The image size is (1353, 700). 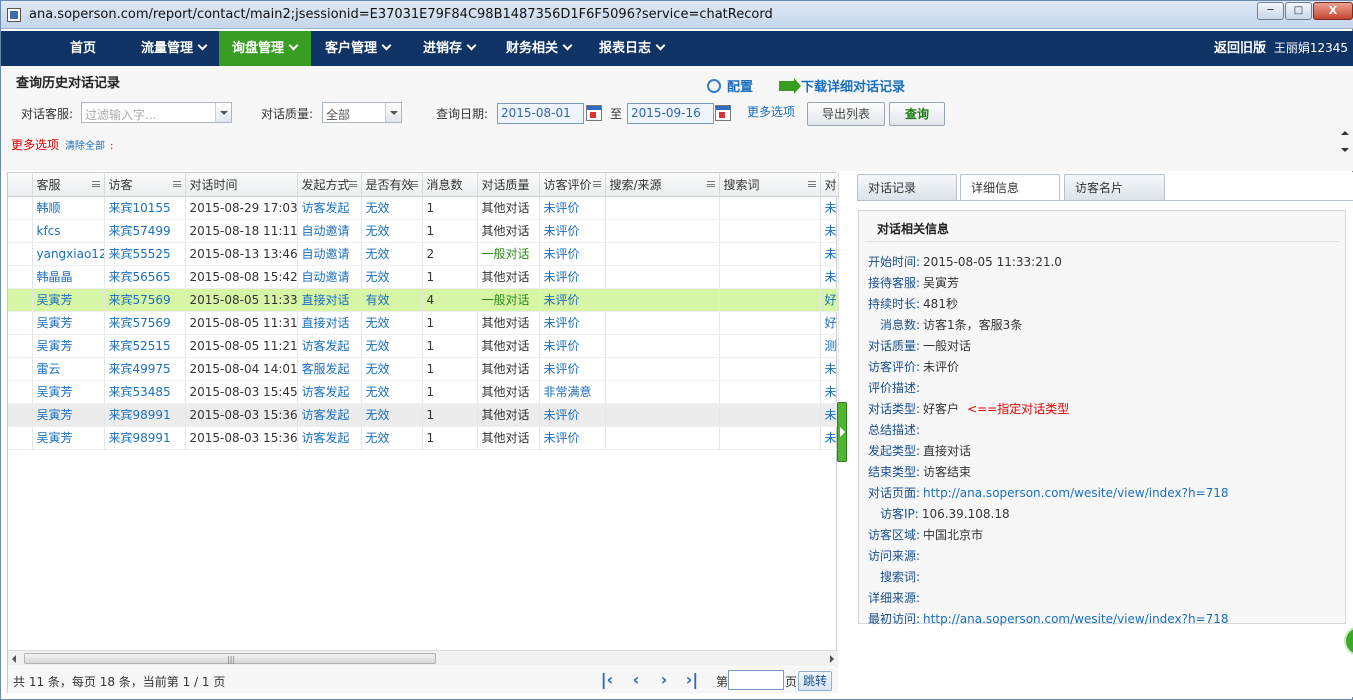 I want to click on table-cell: 韩晶晶, so click(x=68, y=277).